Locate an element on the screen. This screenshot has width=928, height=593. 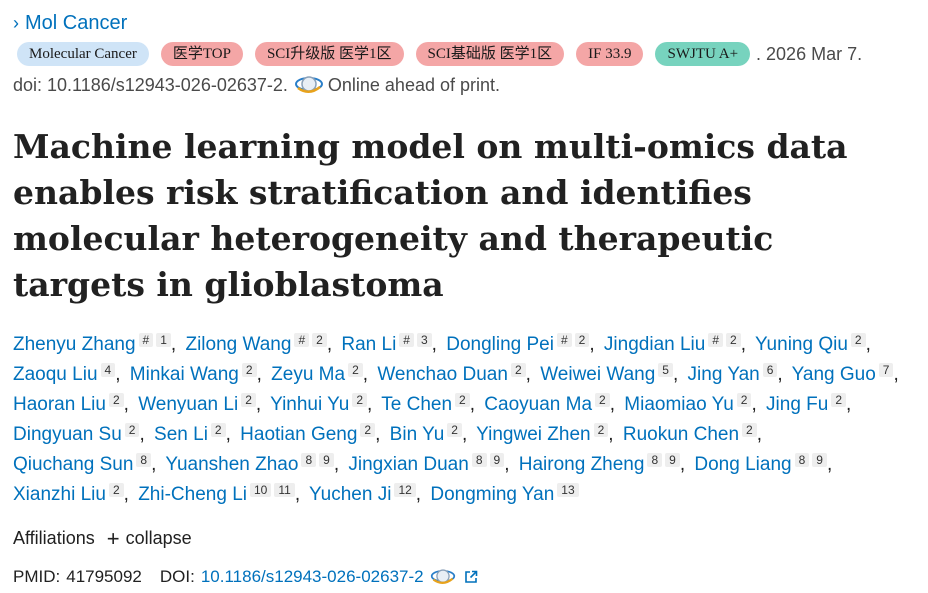
author-name-link: Qiuchang Sun is located at coordinates (73, 464).